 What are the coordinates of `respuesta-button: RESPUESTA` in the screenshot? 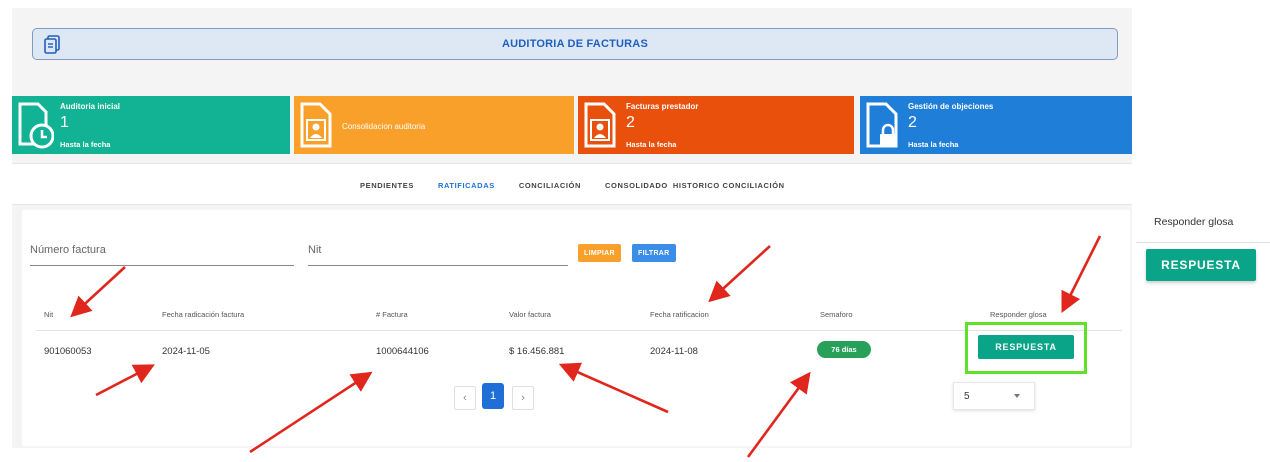 It's located at (1026, 347).